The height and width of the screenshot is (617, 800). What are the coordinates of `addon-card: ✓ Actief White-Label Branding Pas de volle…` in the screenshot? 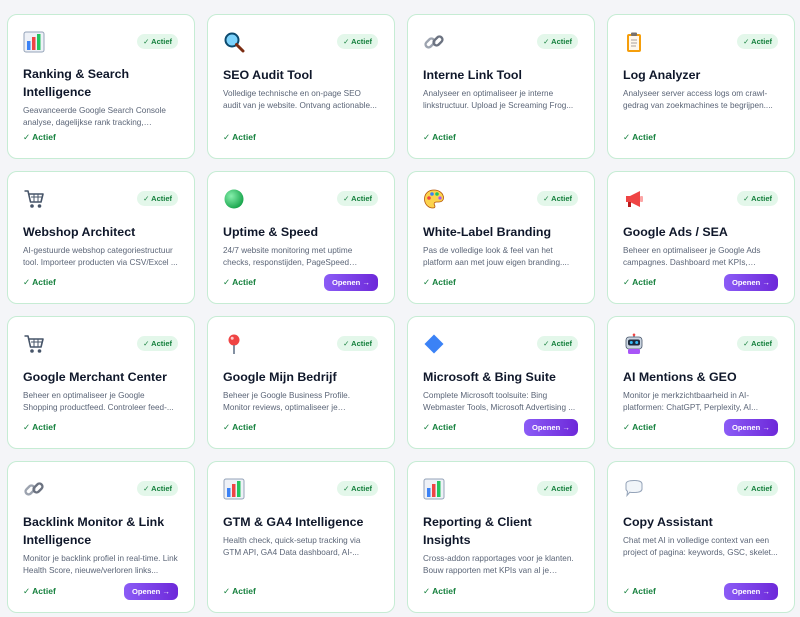 It's located at (501, 237).